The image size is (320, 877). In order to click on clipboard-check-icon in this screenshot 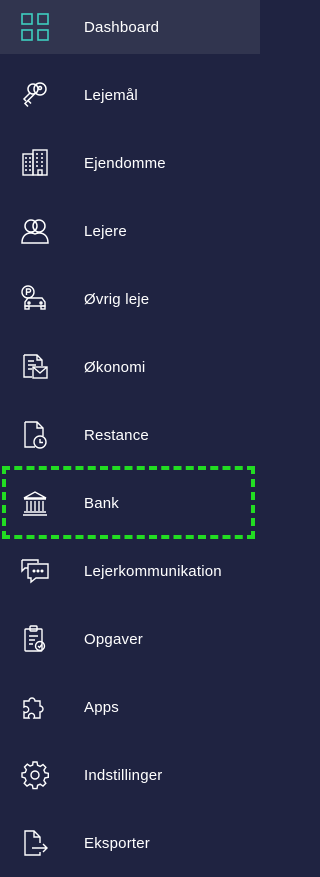, I will do `click(35, 639)`.